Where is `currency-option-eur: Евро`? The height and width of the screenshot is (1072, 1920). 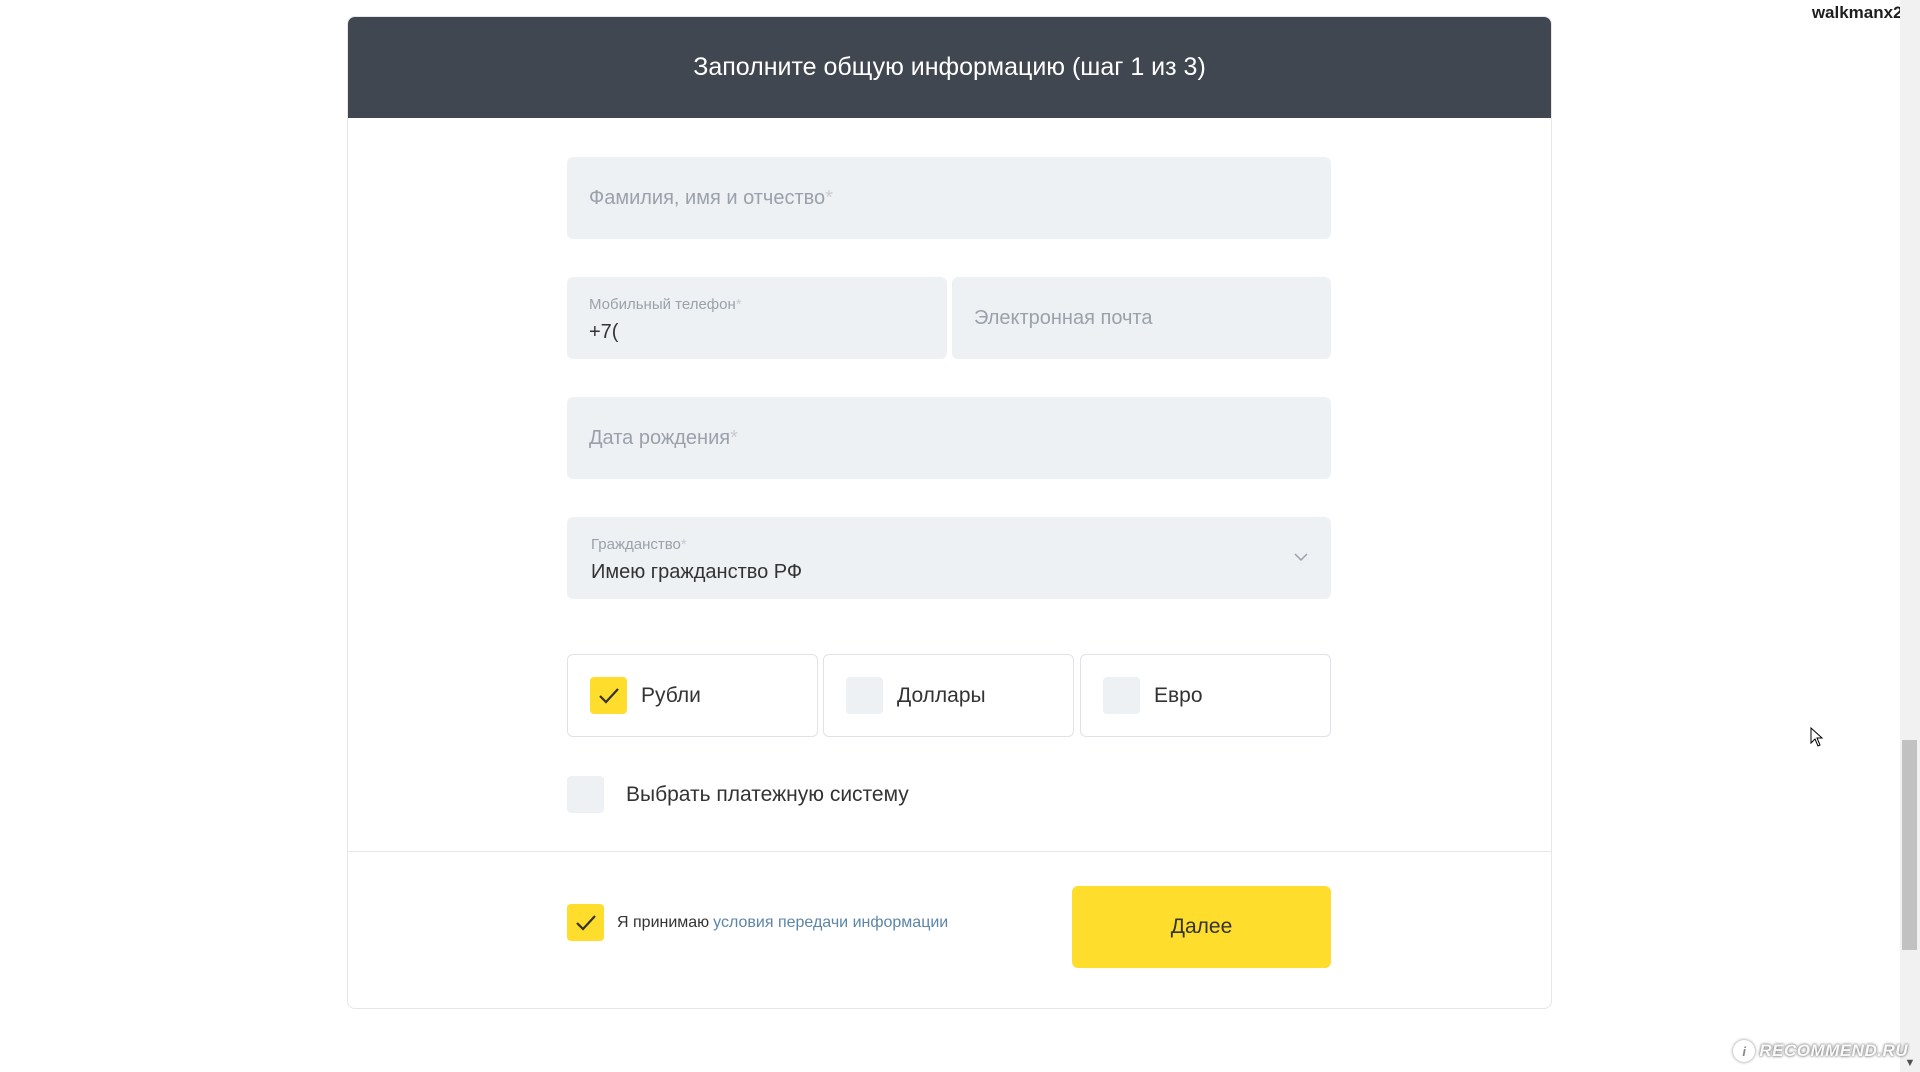 currency-option-eur: Евро is located at coordinates (1205, 695).